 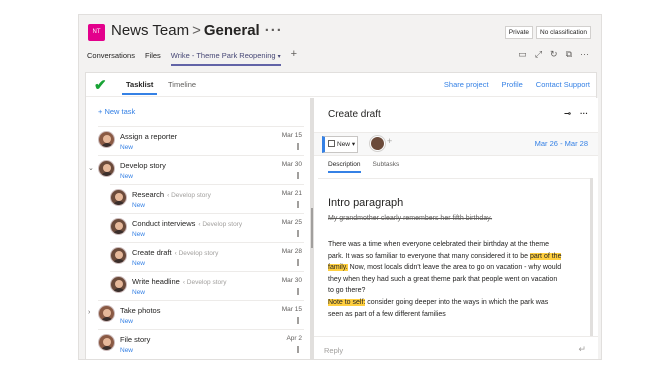 What do you see at coordinates (331, 143) in the screenshot?
I see `checkbox-icon` at bounding box center [331, 143].